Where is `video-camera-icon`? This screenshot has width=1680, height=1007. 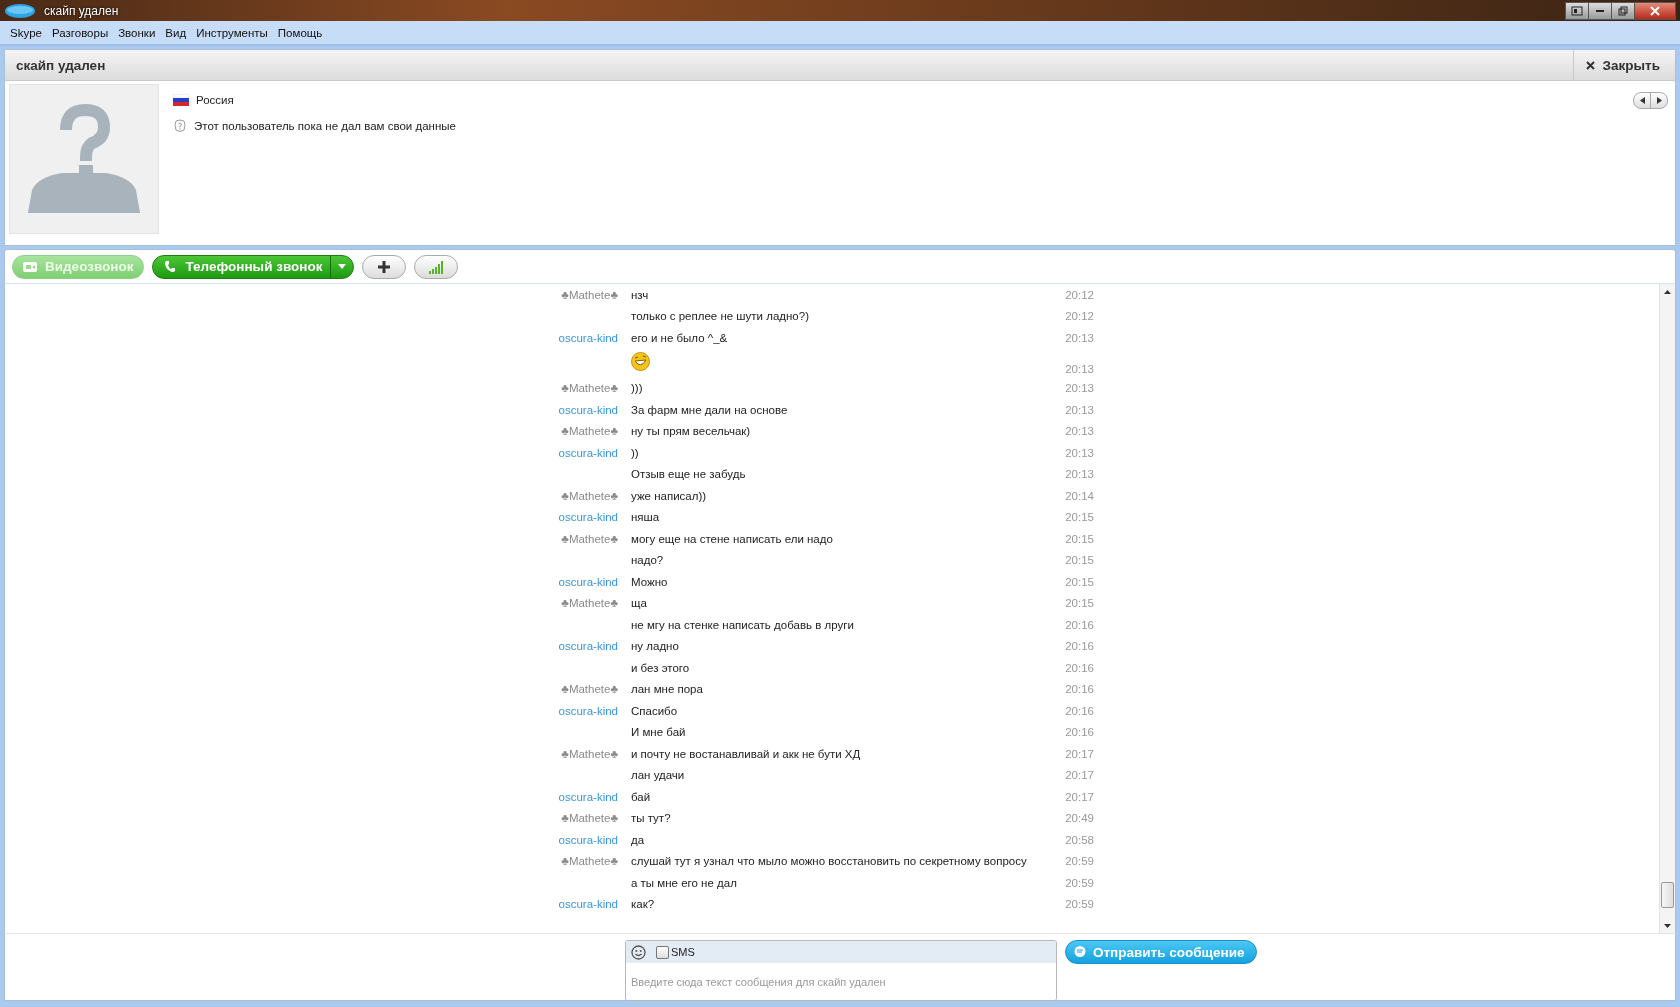 video-camera-icon is located at coordinates (30, 266).